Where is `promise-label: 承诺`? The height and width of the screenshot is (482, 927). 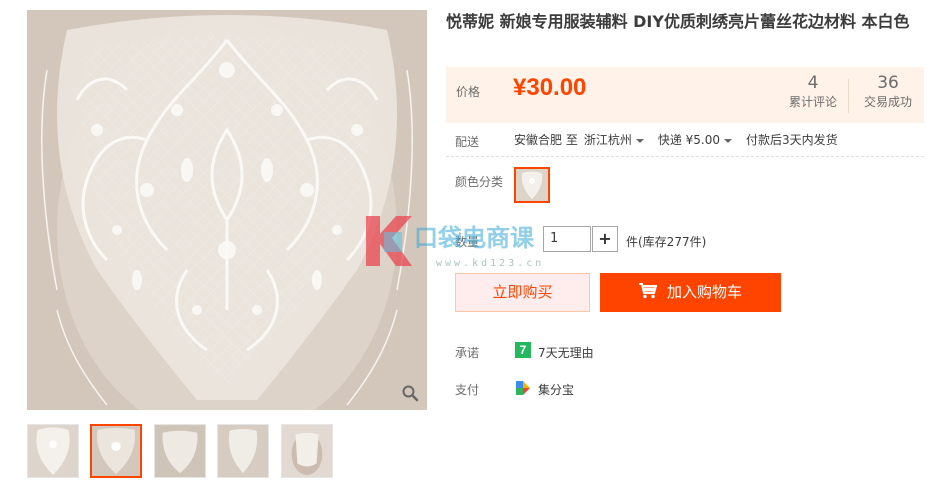 promise-label: 承诺 is located at coordinates (467, 353).